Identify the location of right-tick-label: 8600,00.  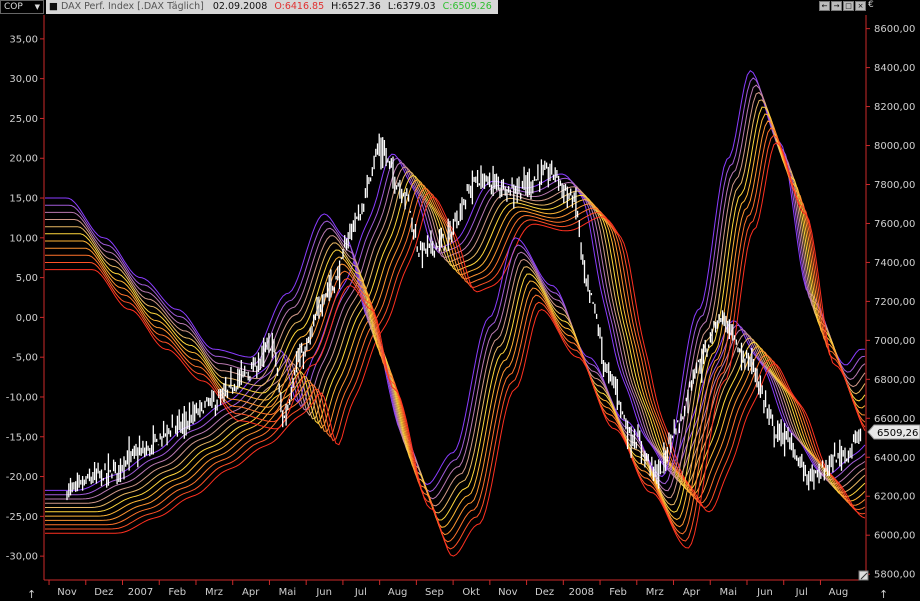
(894, 29).